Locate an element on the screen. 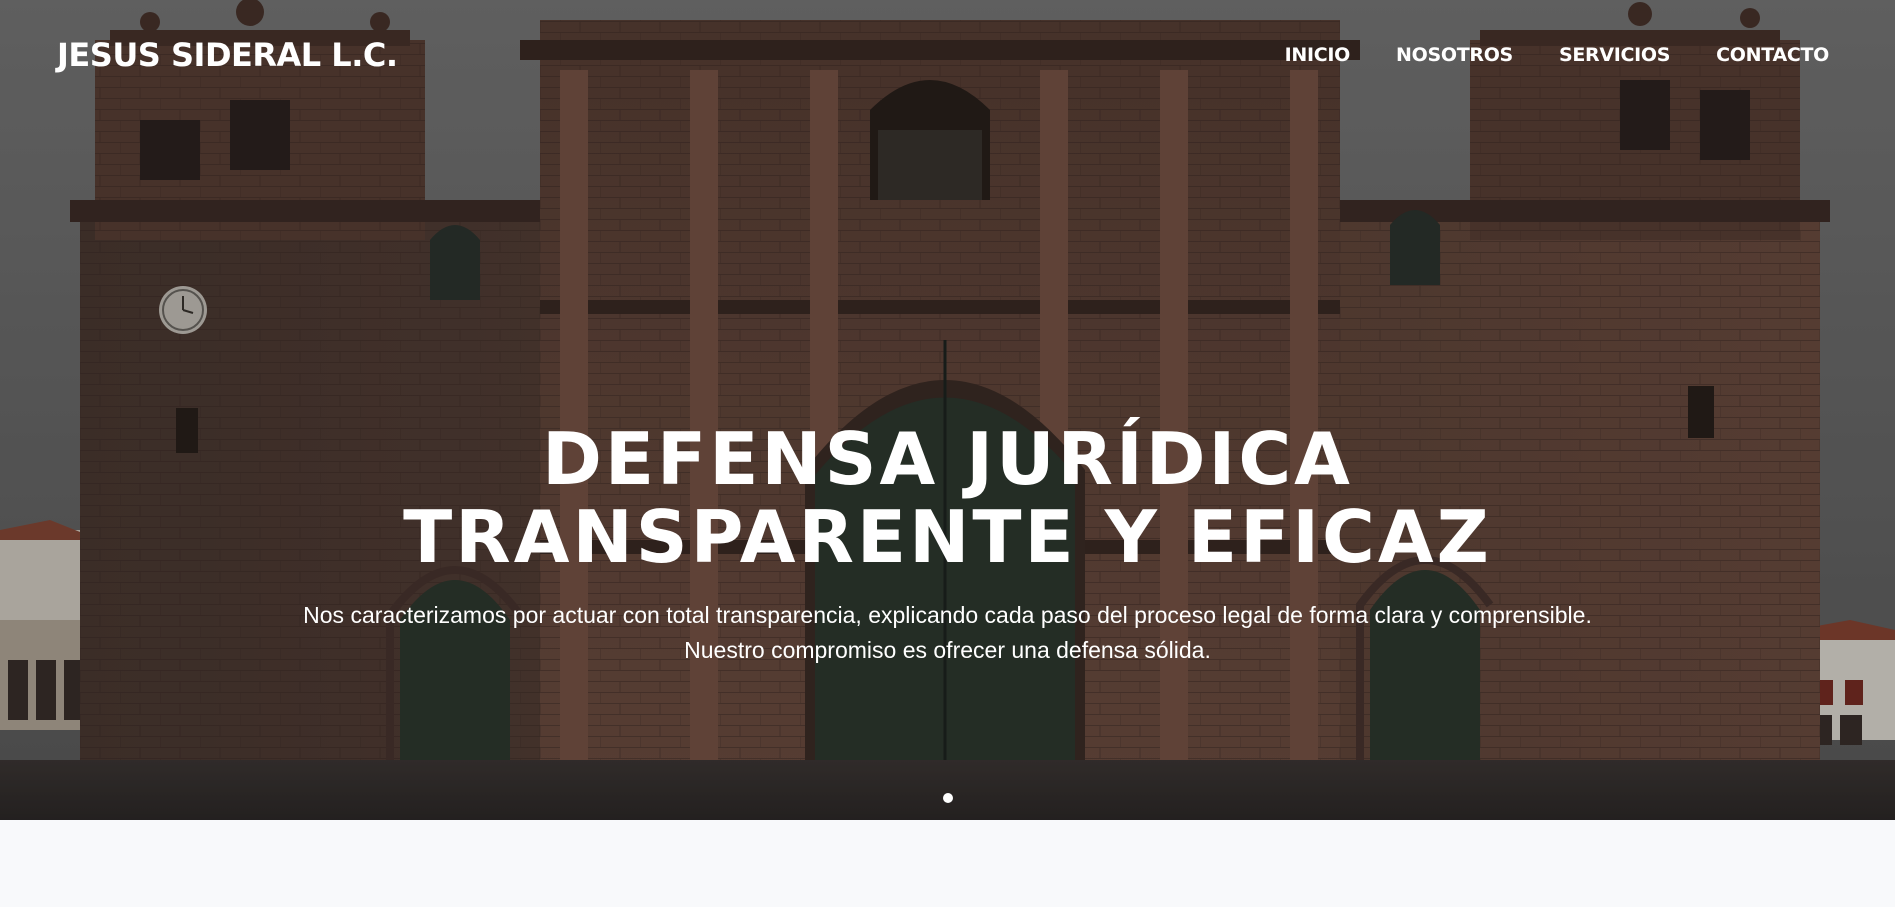 This screenshot has width=1895, height=907. carousel-indicator-dot is located at coordinates (948, 798).